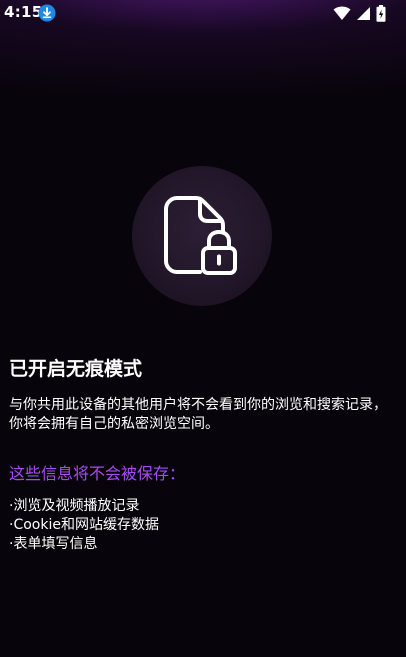  Describe the element at coordinates (47, 13) in the screenshot. I see `download-icon` at that location.